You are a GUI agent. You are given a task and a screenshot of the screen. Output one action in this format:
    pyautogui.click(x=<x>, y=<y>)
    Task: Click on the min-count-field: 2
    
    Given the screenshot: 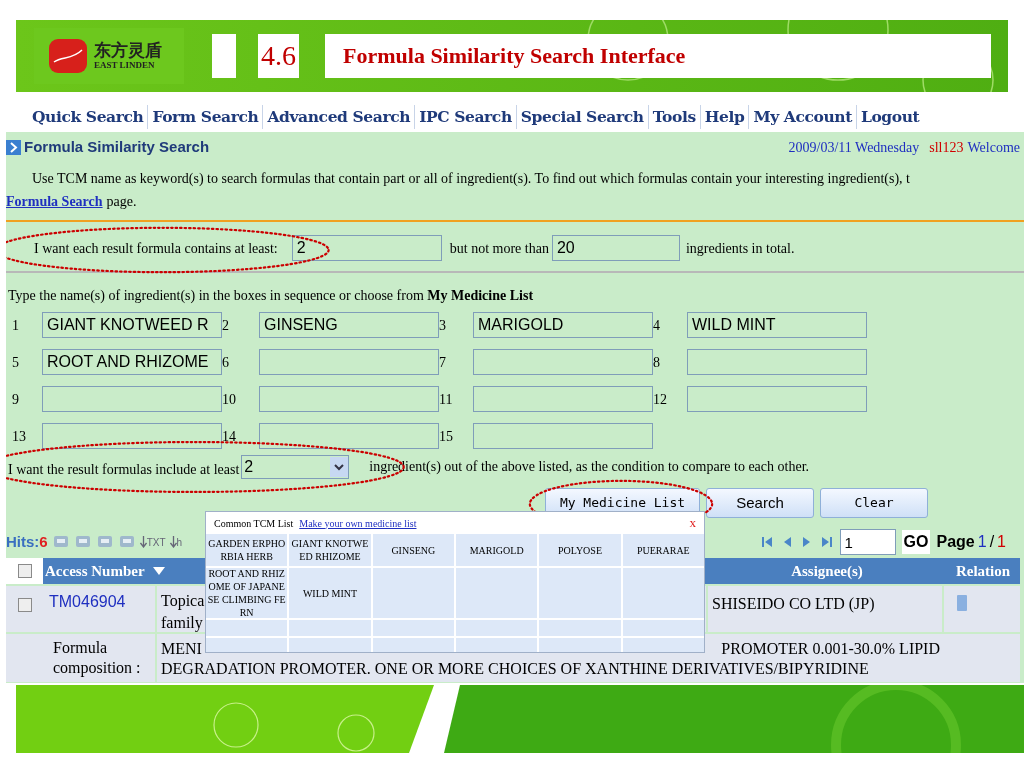 What is the action you would take?
    pyautogui.click(x=366, y=248)
    